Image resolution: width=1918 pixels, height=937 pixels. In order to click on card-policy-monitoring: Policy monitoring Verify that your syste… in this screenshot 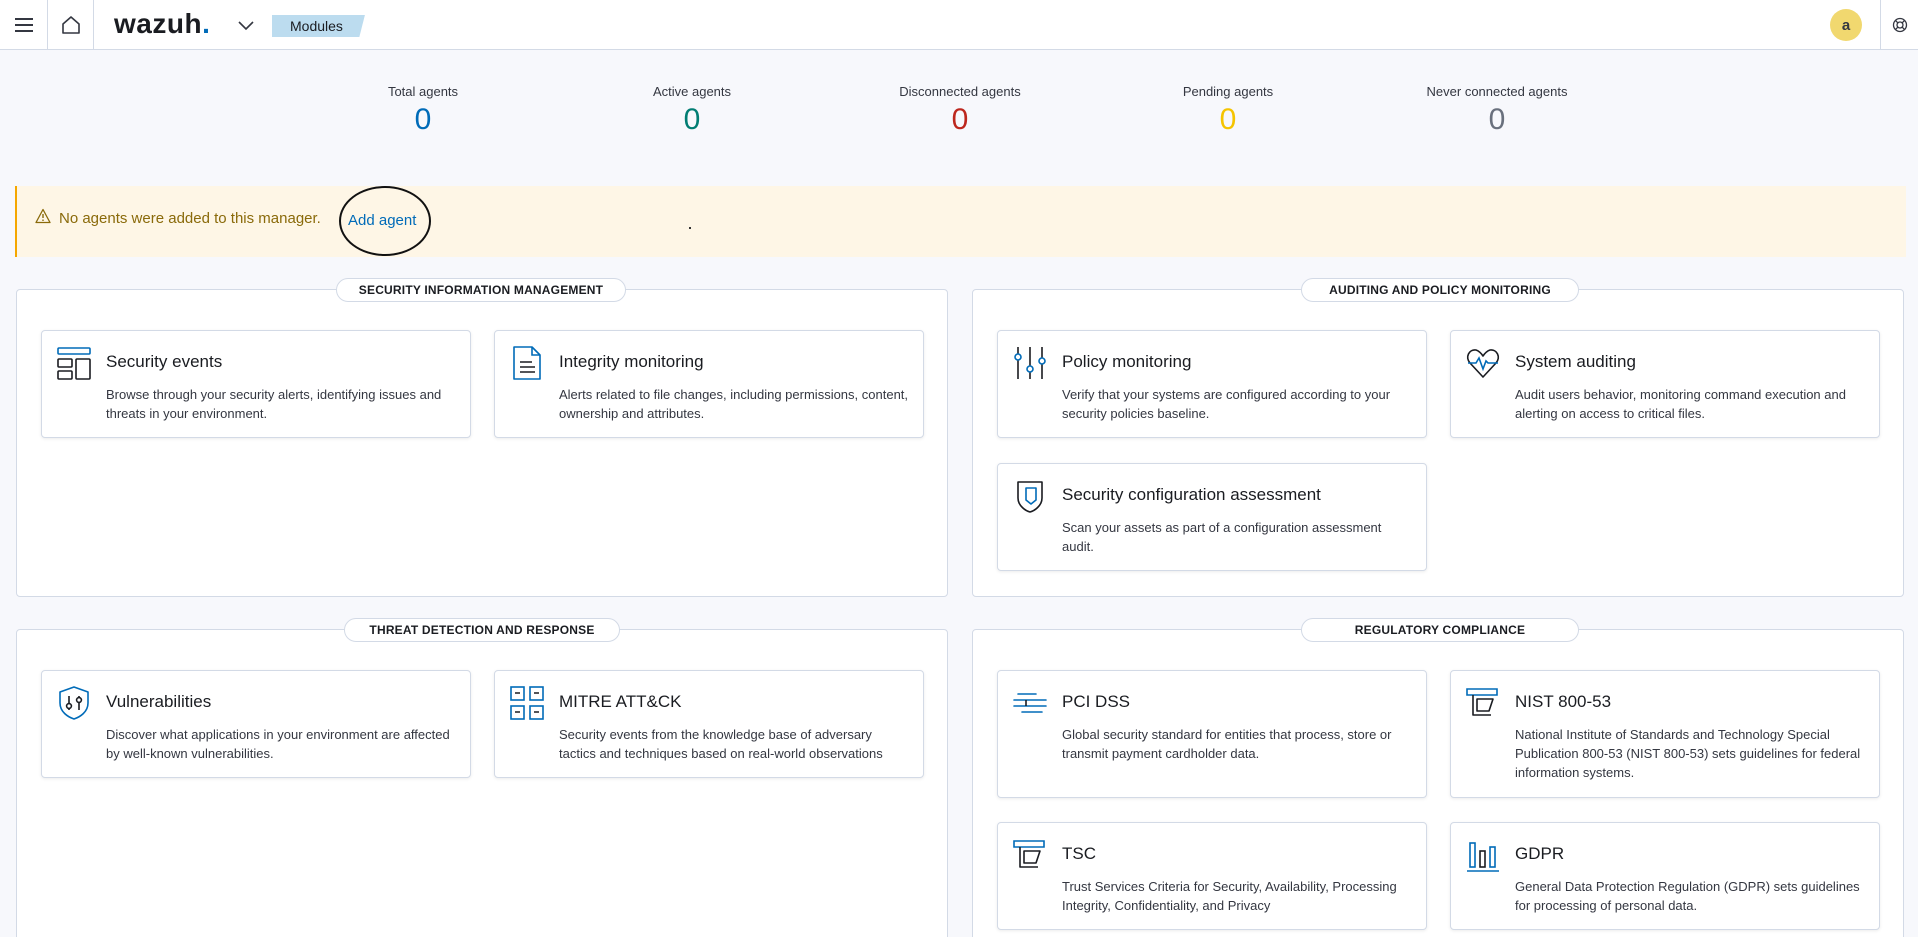, I will do `click(1212, 384)`.